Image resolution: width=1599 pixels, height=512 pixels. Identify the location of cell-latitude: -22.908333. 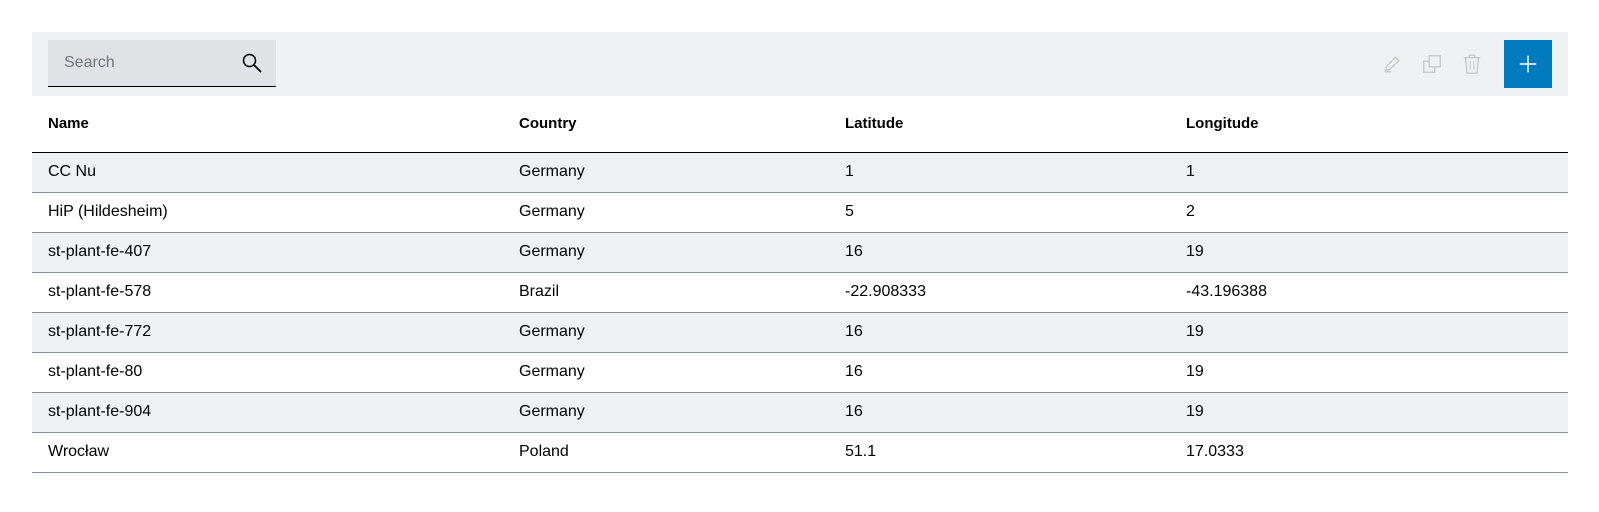
(999, 292).